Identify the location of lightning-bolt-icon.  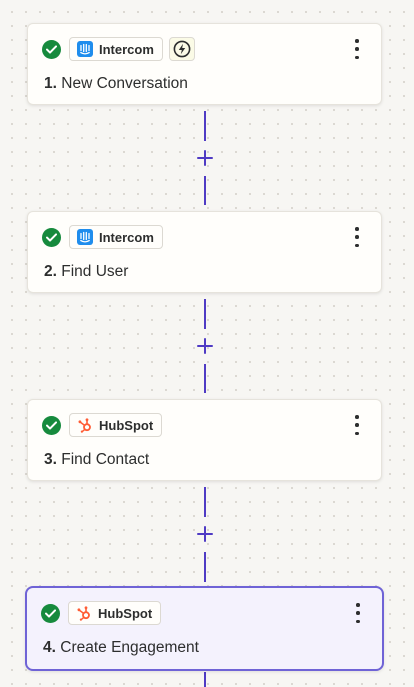
(182, 49).